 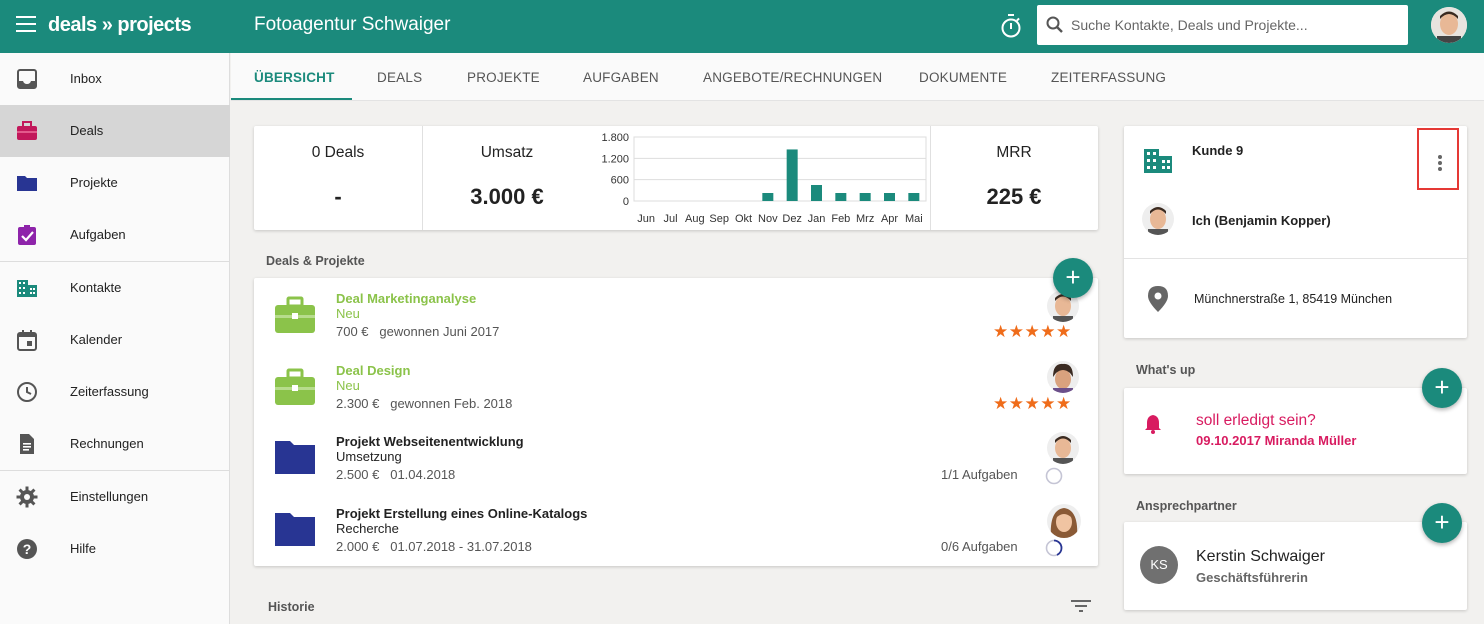 What do you see at coordinates (115, 392) in the screenshot?
I see `sidebar-item-zeiterfassung: Zeiterfassung` at bounding box center [115, 392].